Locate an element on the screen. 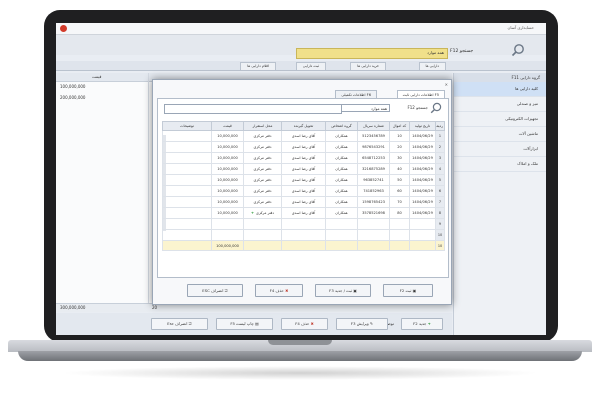 Image resolution: width=600 pixels, height=400 pixels. close-icon: ✕ is located at coordinates (446, 84).